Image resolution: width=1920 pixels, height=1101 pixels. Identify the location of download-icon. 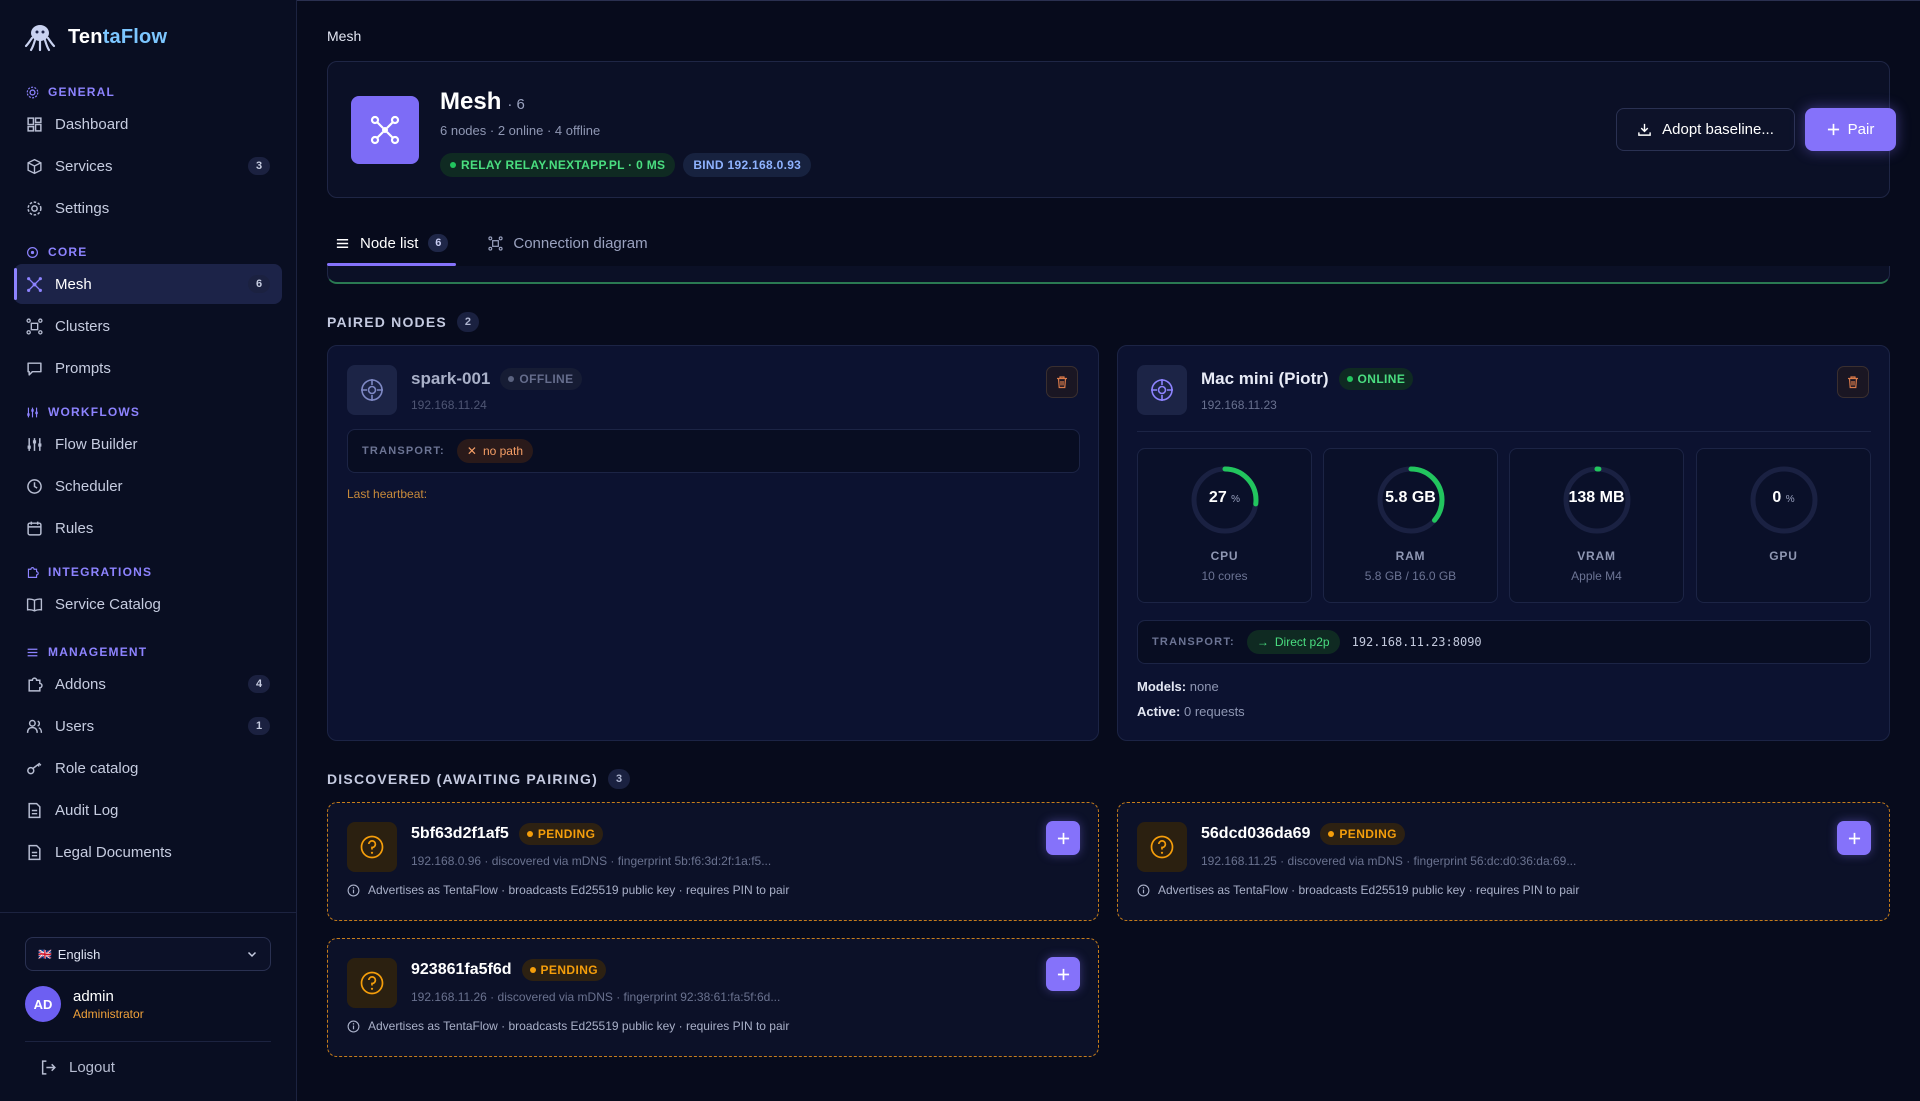
(1644, 129).